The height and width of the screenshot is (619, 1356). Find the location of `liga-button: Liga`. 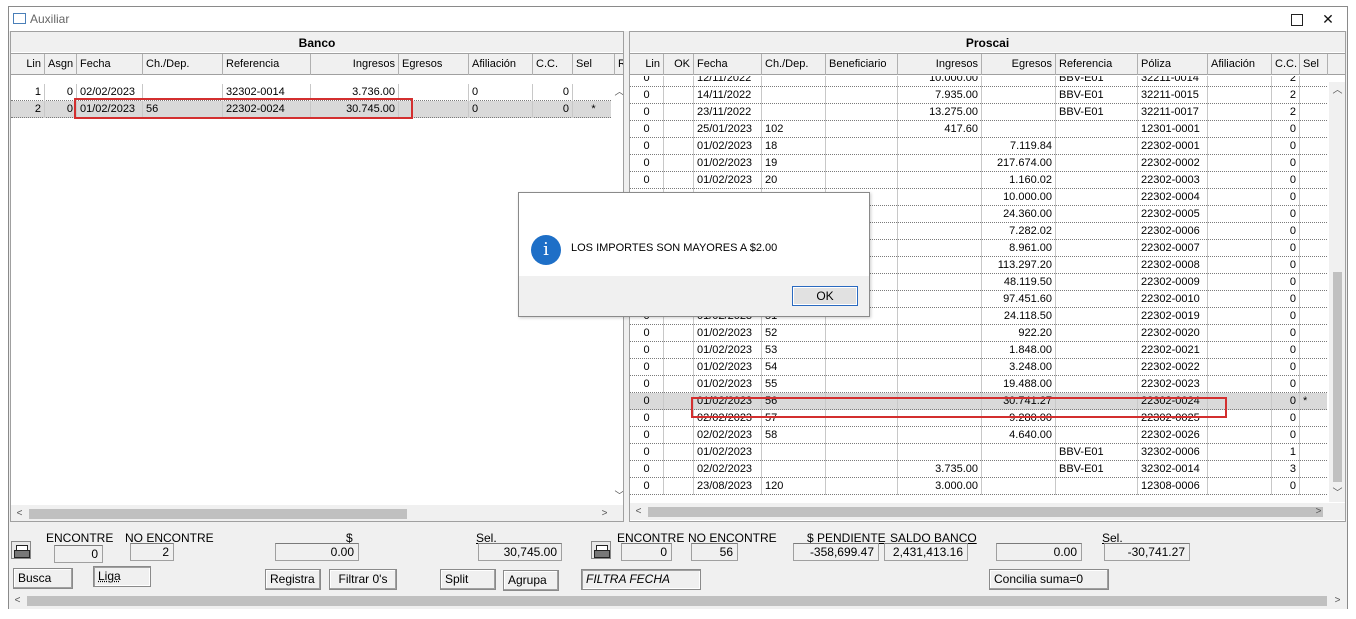

liga-button: Liga is located at coordinates (122, 576).